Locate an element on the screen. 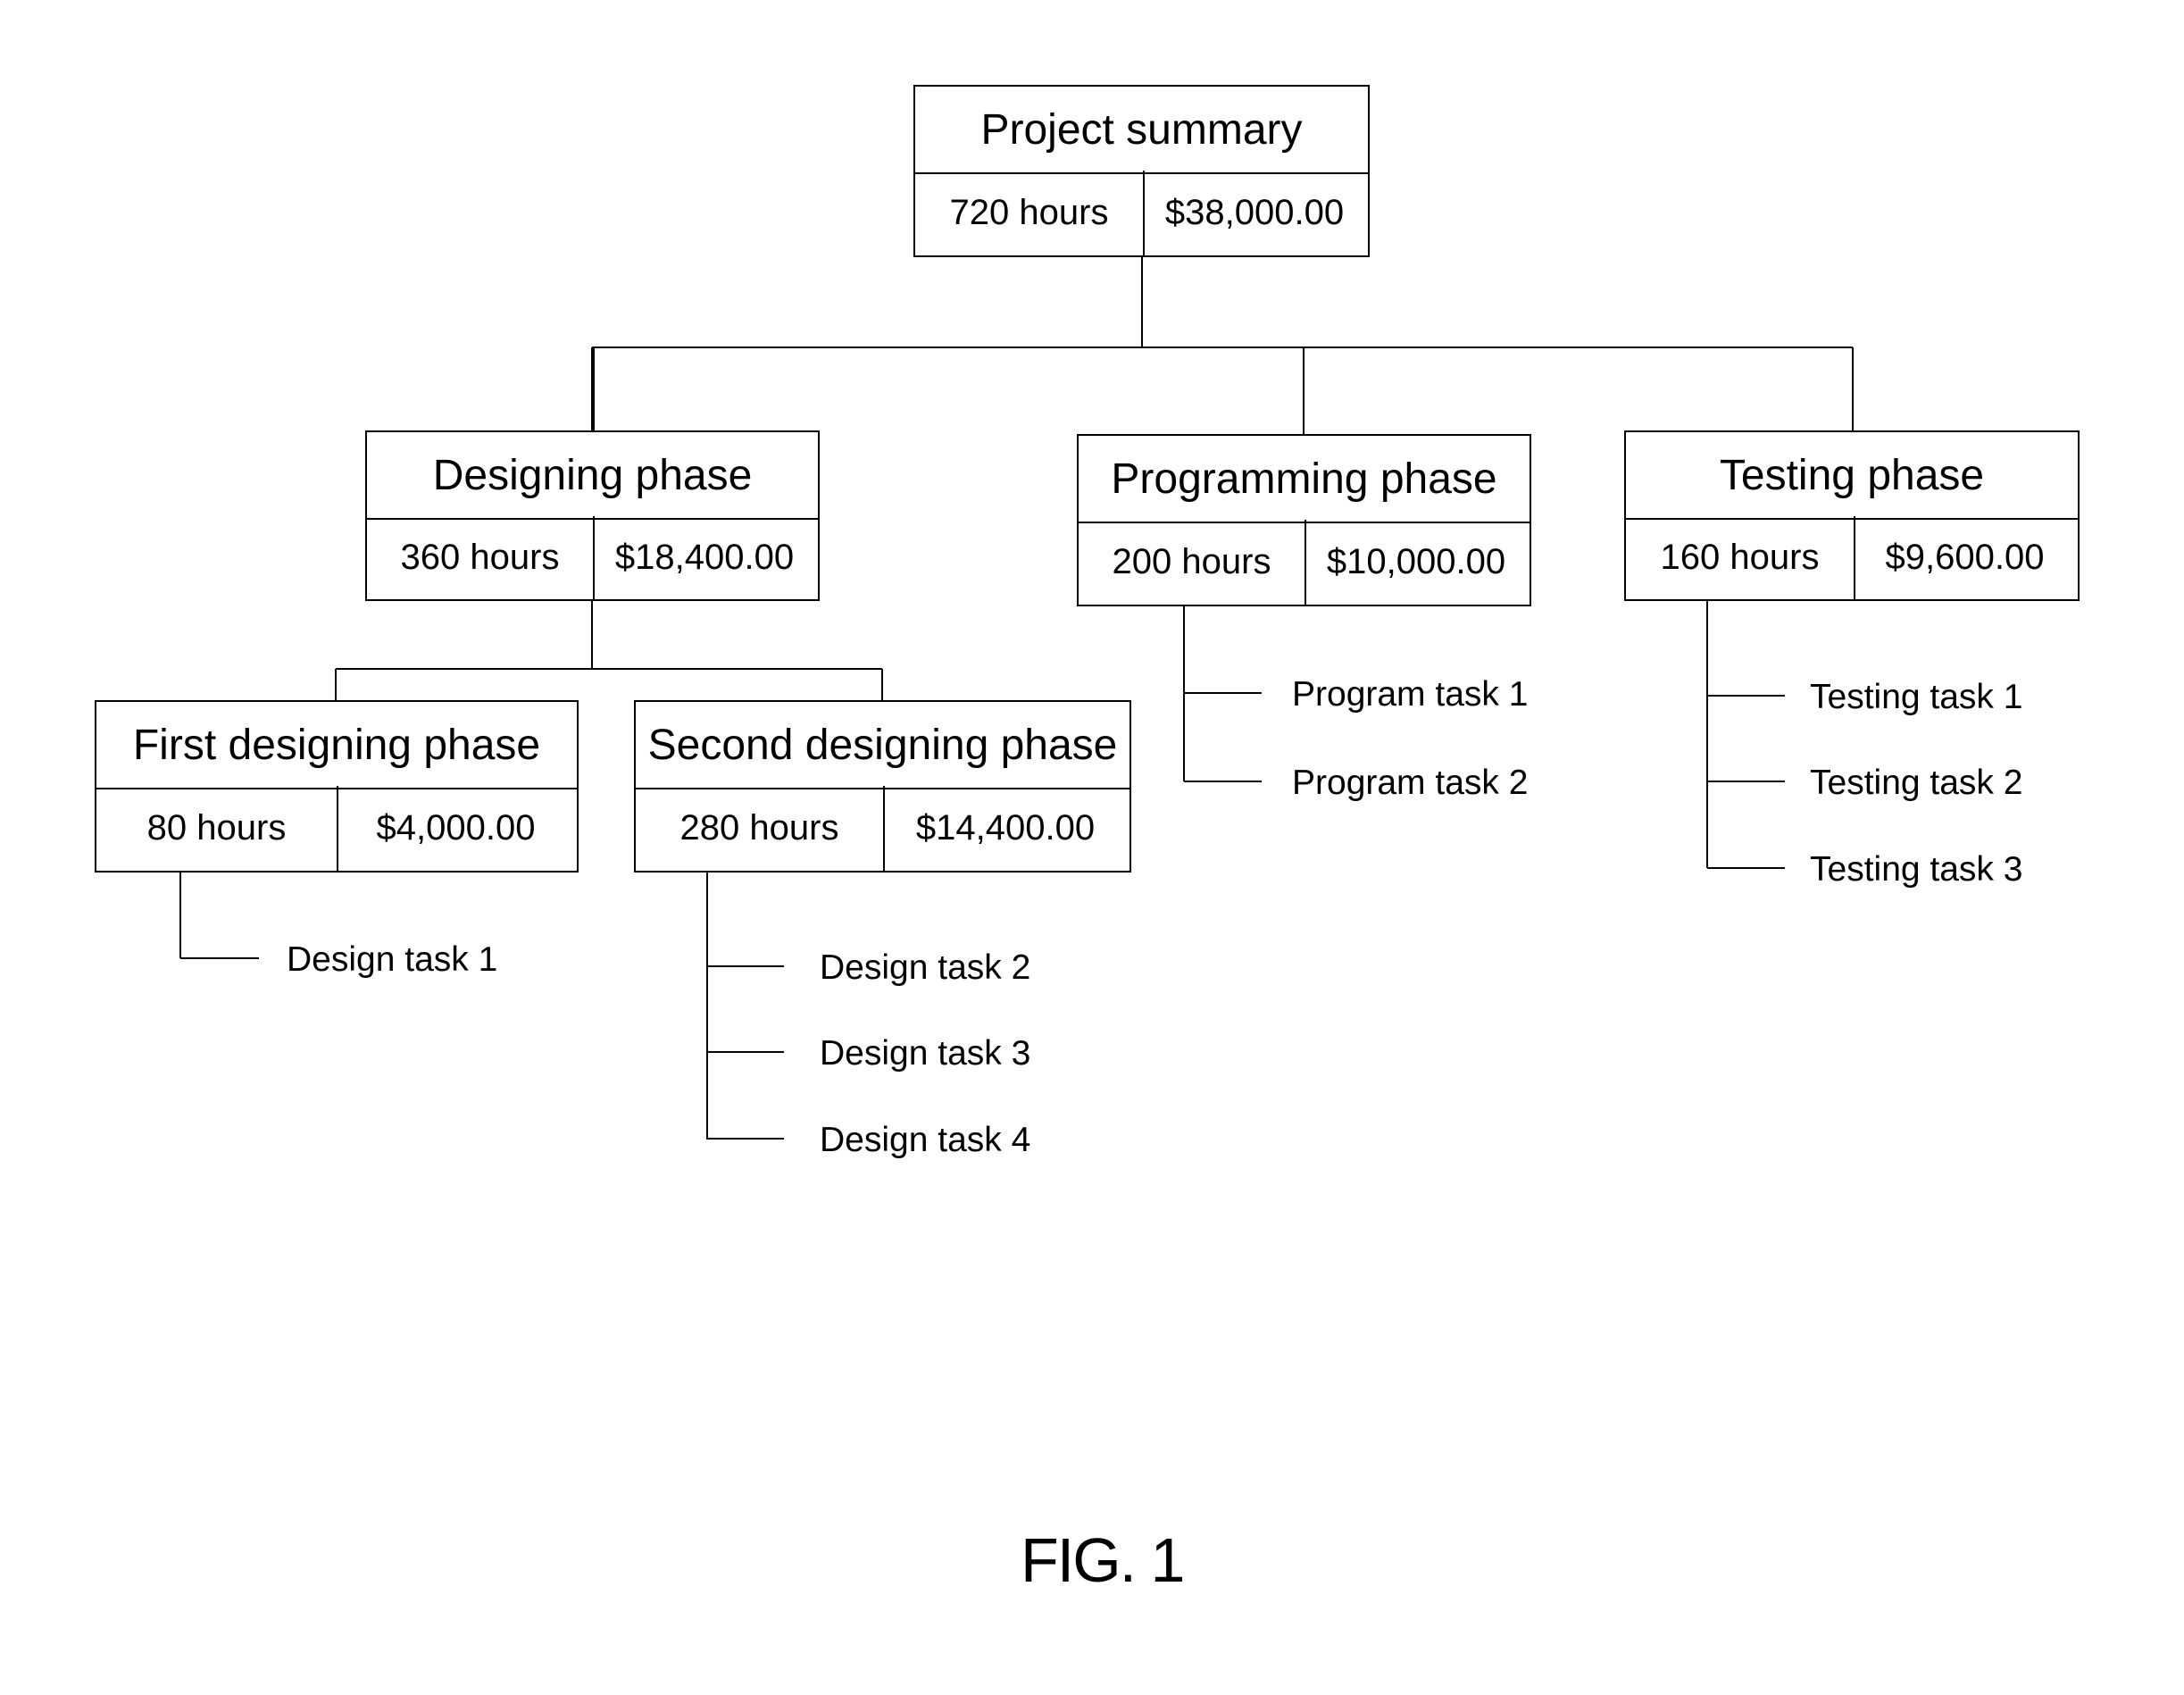 The width and height of the screenshot is (2184, 1695). node-cost: $38,000.00 is located at coordinates (1254, 213).